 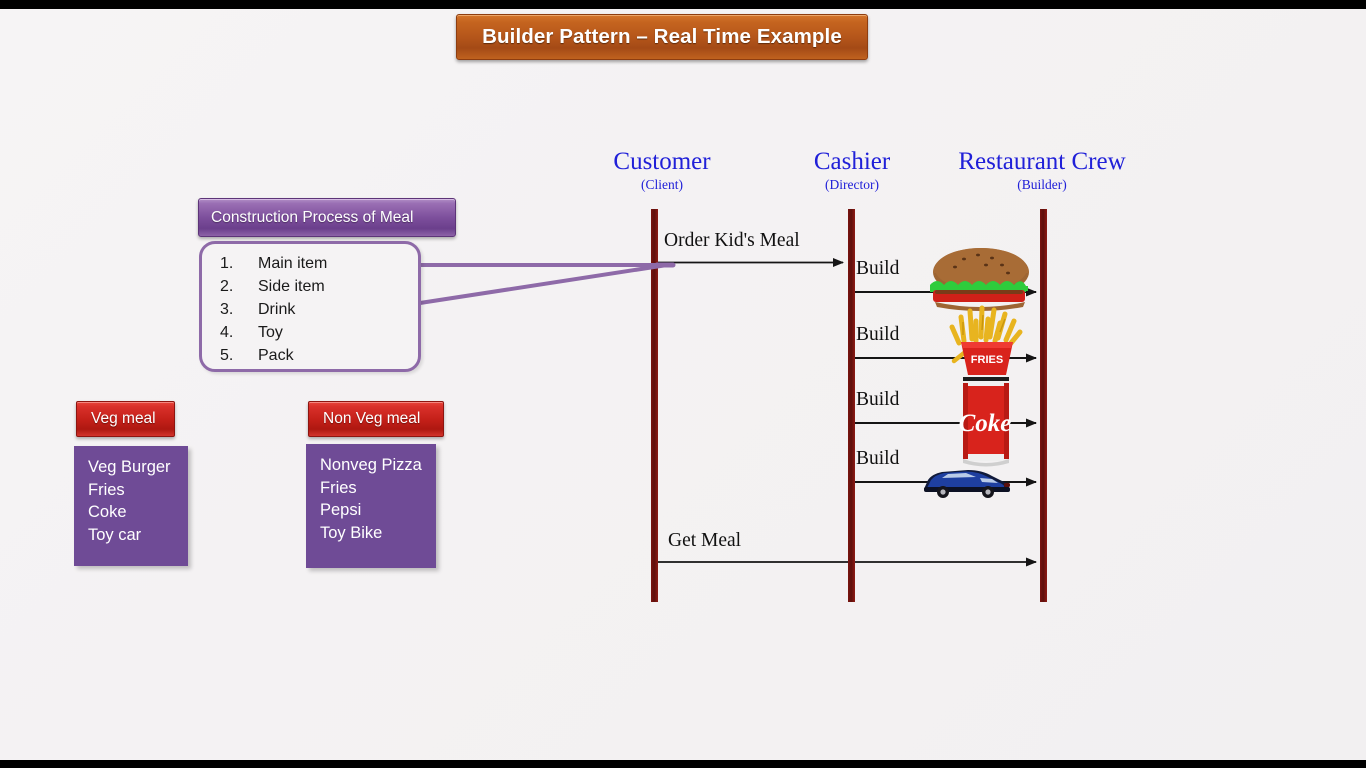 I want to click on step-number: 1., so click(x=227, y=263).